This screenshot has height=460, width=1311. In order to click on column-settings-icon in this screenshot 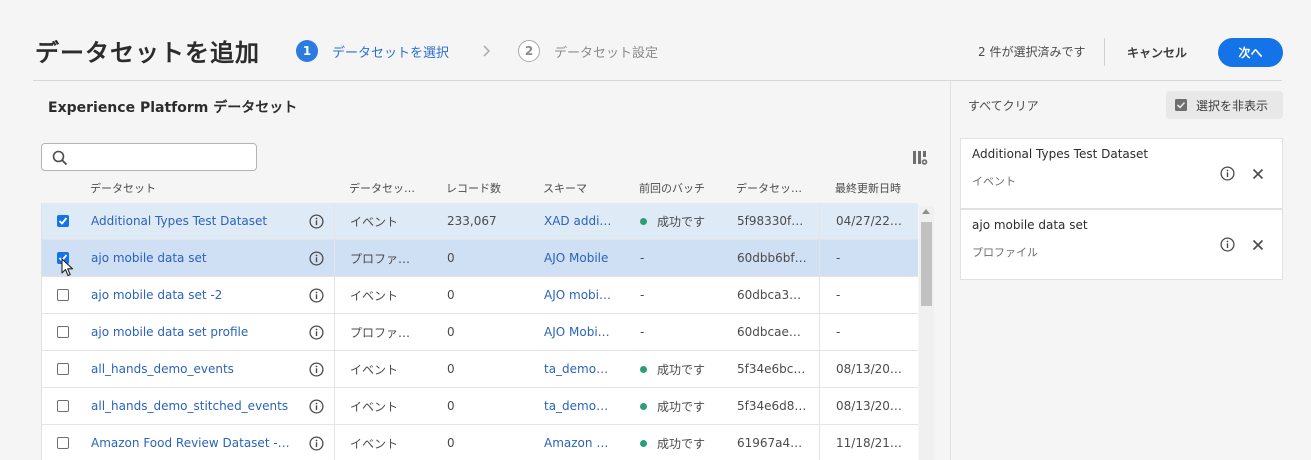, I will do `click(920, 158)`.